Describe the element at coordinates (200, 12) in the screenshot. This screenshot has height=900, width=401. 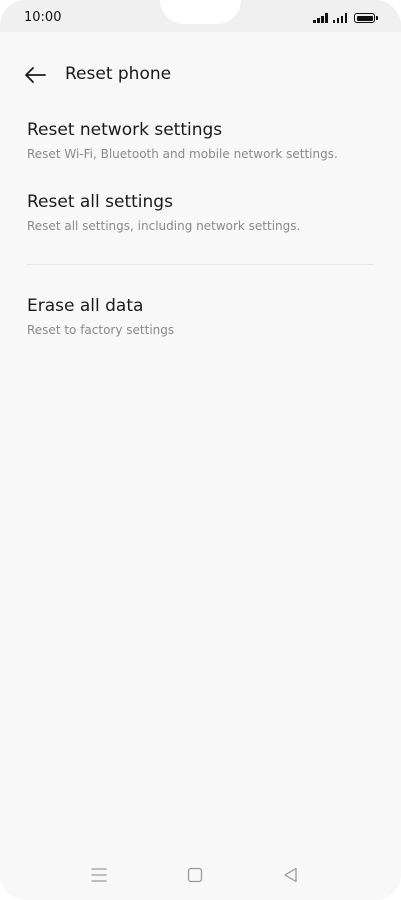
I see `camera-notch` at that location.